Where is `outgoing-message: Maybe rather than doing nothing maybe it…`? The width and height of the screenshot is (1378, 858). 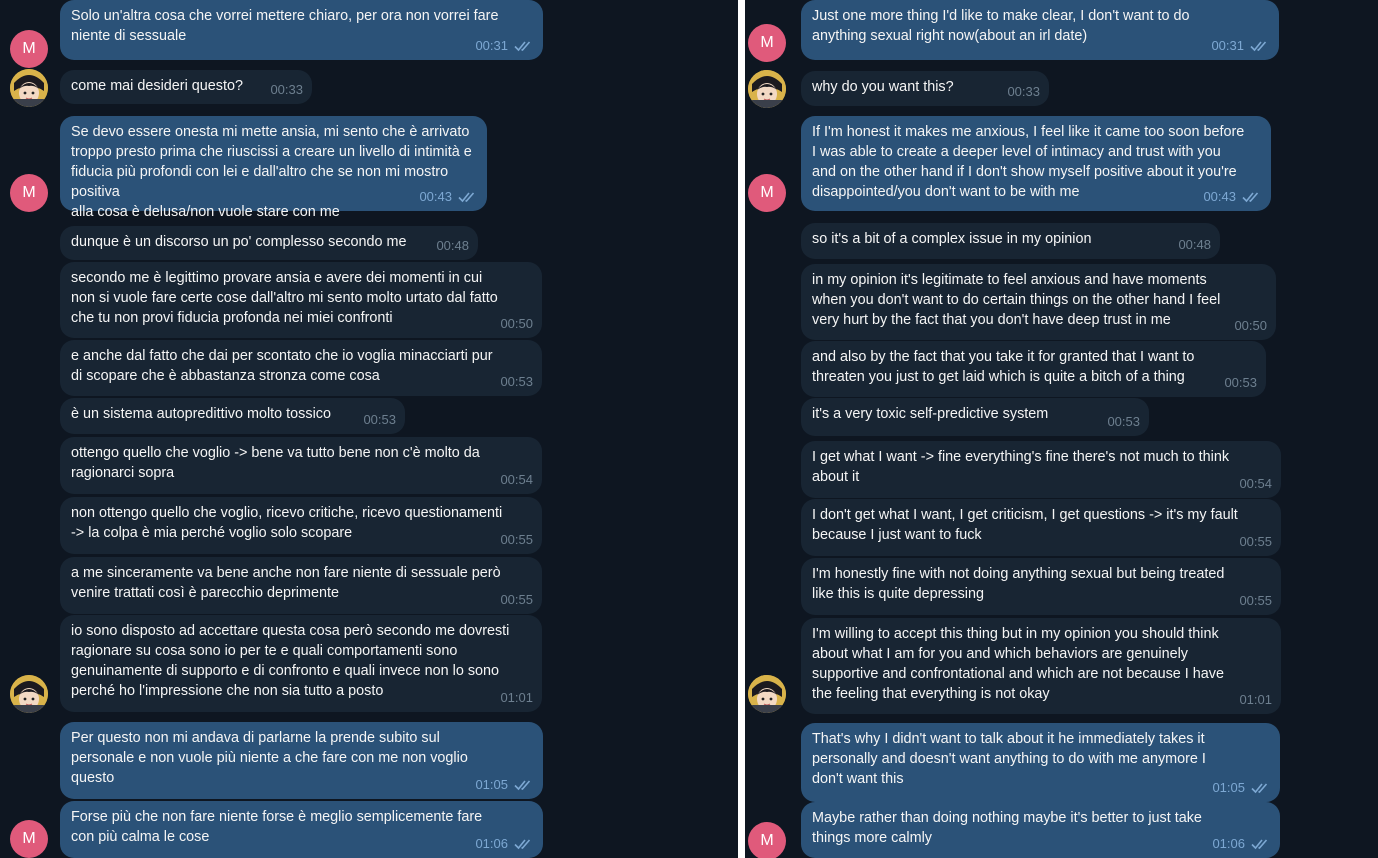 outgoing-message: Maybe rather than doing nothing maybe it… is located at coordinates (1040, 830).